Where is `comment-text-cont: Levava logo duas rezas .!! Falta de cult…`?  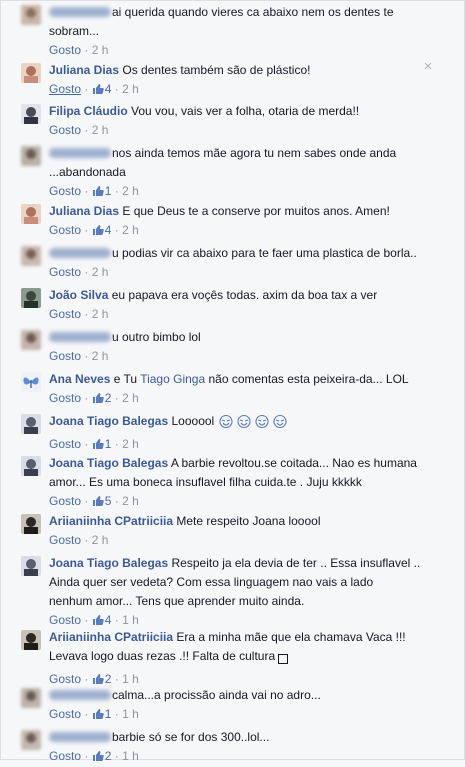 comment-text-cont: Levava logo duas rezas .!! Falta de cult… is located at coordinates (162, 656).